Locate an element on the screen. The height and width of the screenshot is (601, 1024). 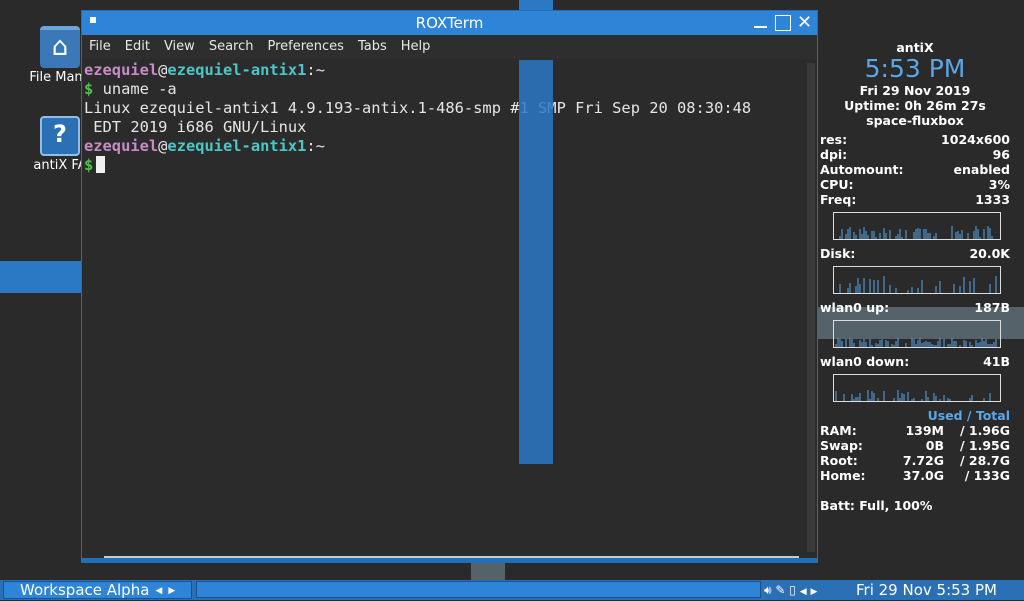
usage-row: Home: 37.0G / 133G is located at coordinates (915, 475).